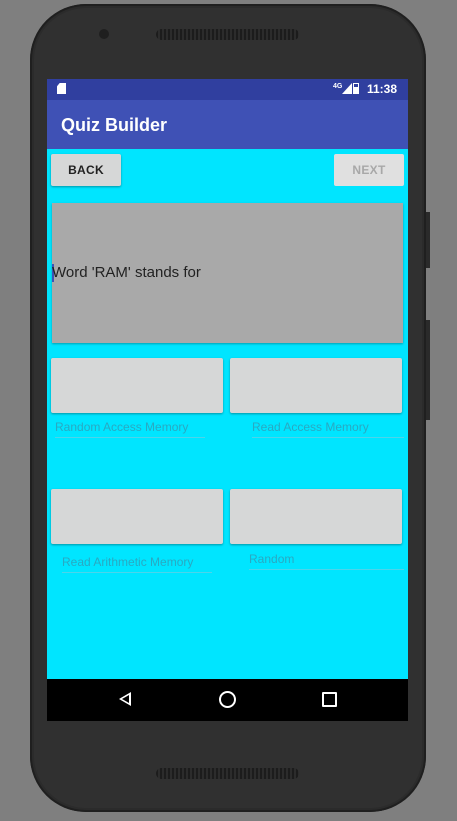 This screenshot has height=821, width=457. I want to click on power-button, so click(428, 370).